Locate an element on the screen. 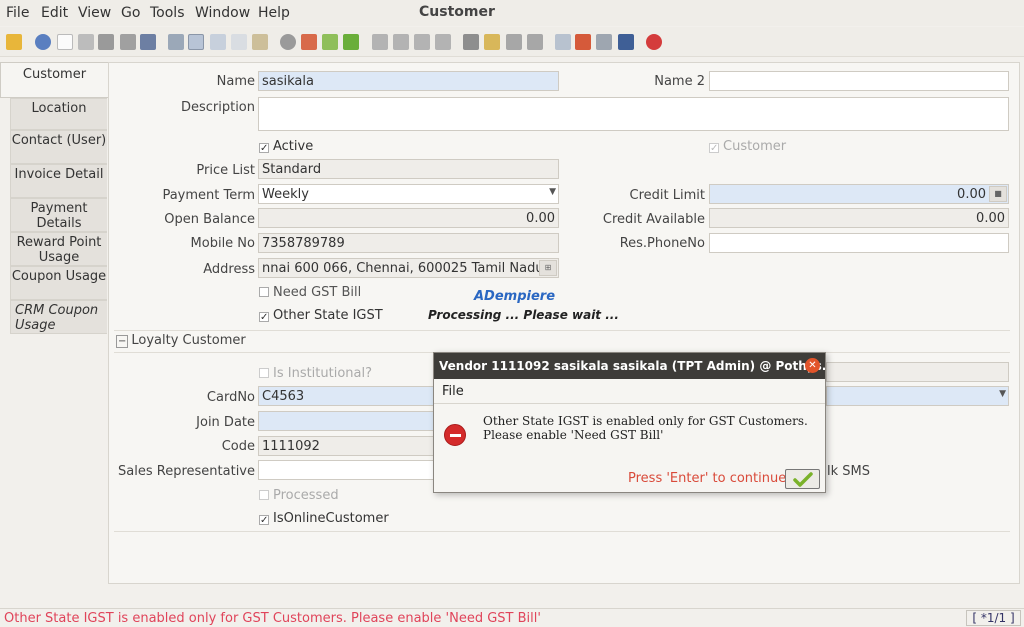 The image size is (1024, 627). next-record-icon is located at coordinates (422, 42).